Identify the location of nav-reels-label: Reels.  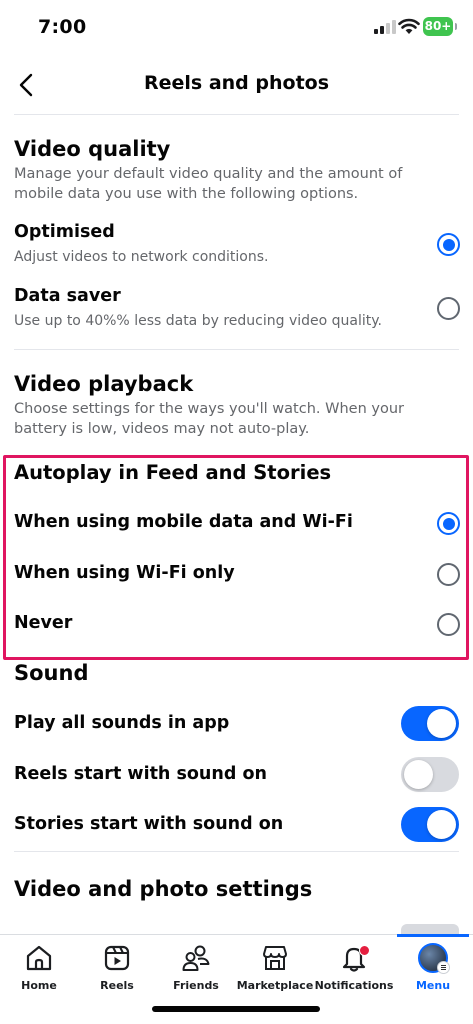
(117, 985).